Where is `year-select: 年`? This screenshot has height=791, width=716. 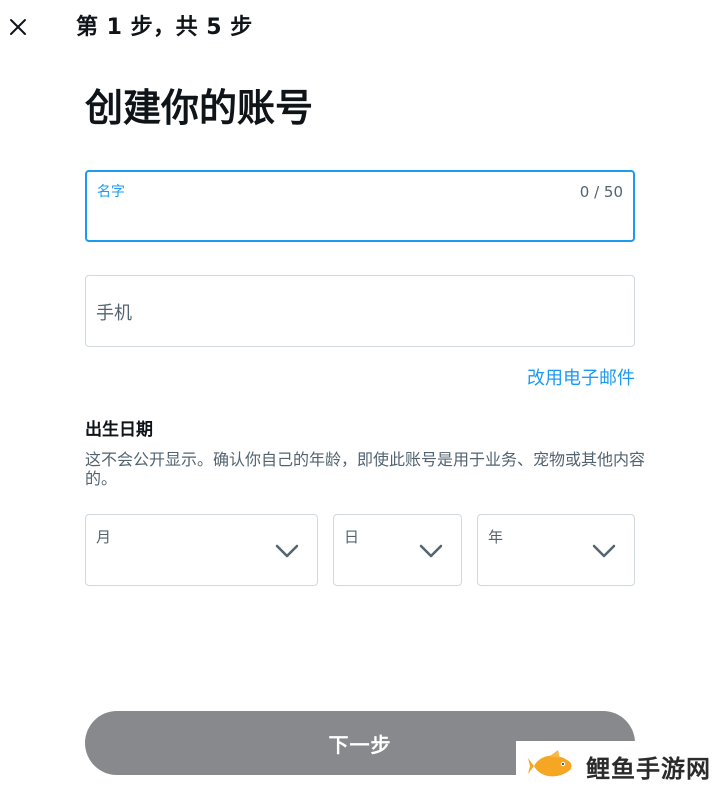 year-select: 年 is located at coordinates (556, 550).